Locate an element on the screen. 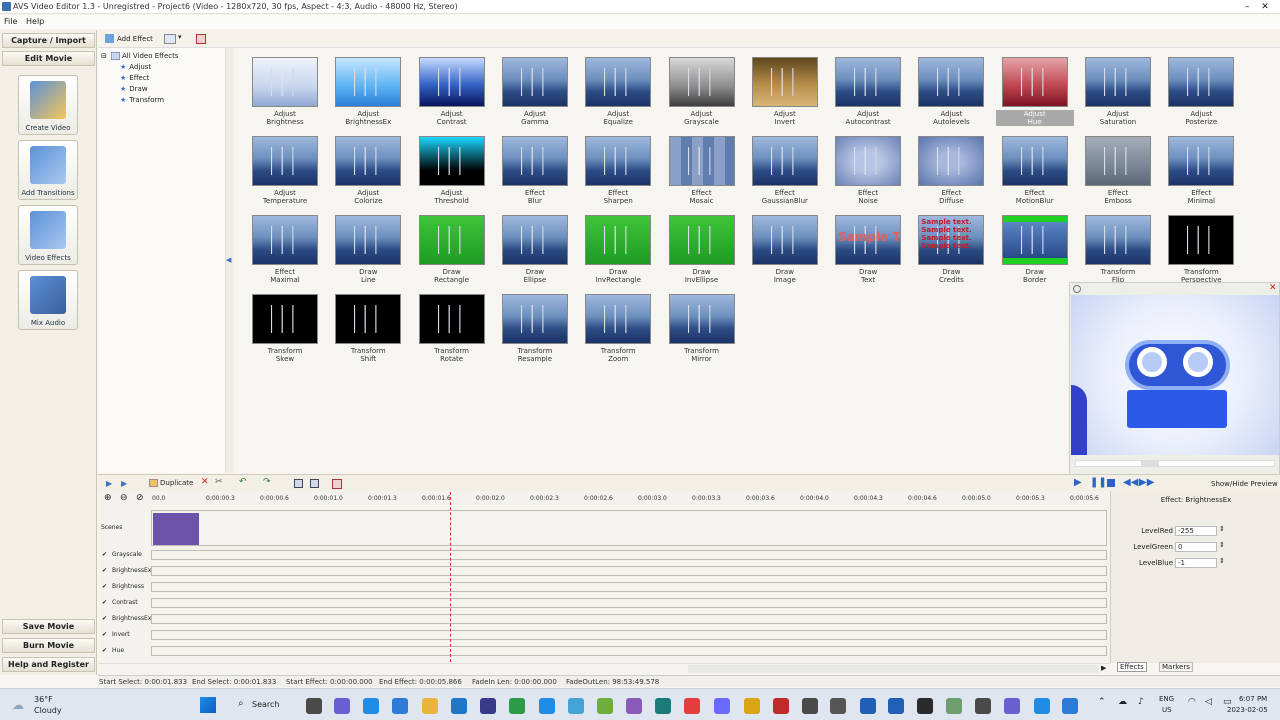 This screenshot has height=720, width=1280. effect-tile: Sample Text DrawText is located at coordinates (868, 246).